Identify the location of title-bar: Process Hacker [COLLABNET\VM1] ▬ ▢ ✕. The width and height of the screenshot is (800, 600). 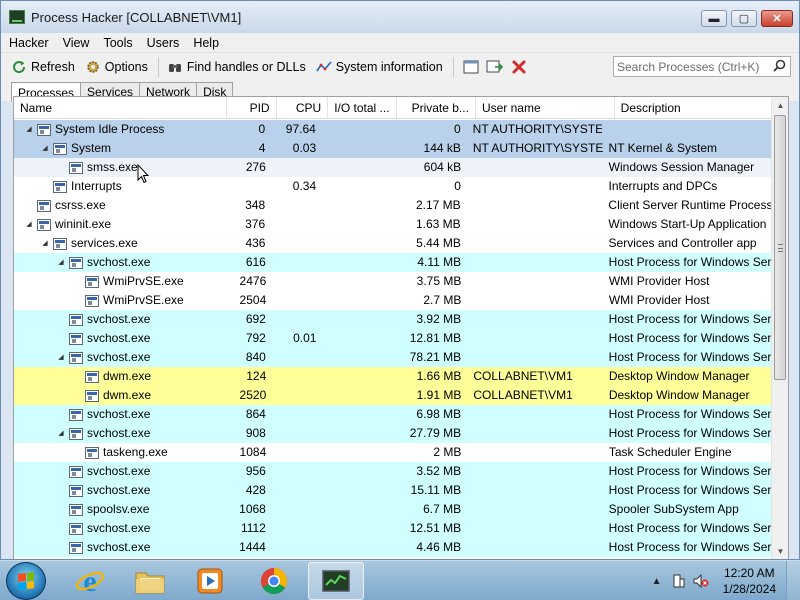
(400, 17).